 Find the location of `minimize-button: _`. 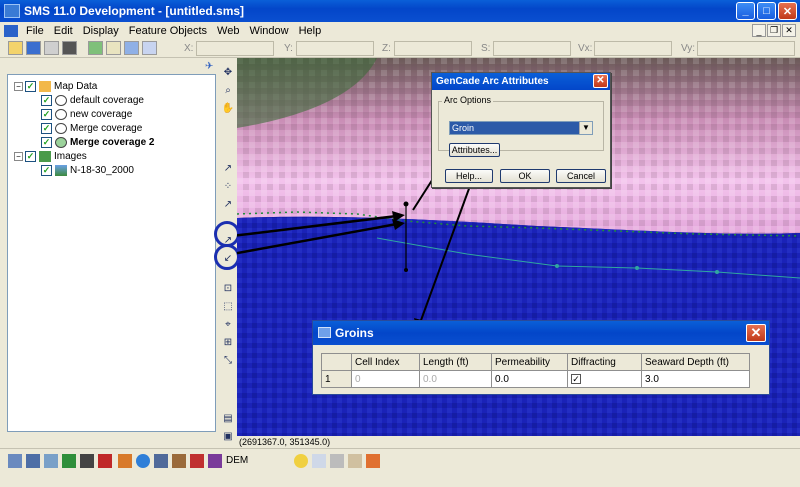

minimize-button: _ is located at coordinates (745, 11).